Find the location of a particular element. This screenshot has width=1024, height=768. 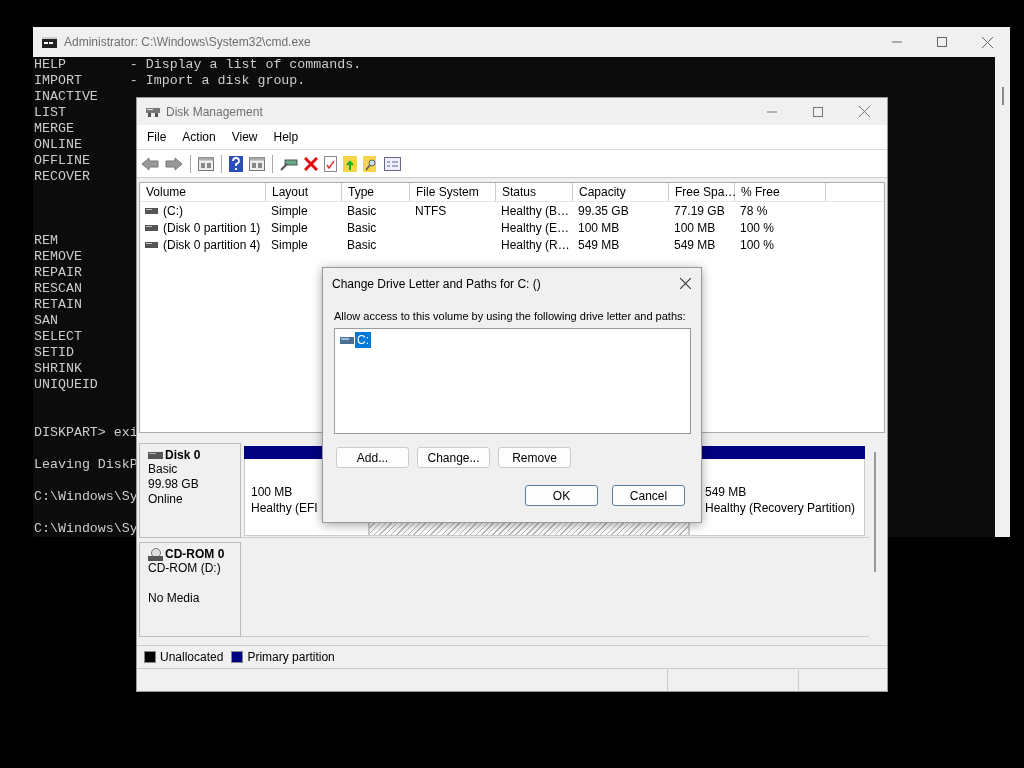

dialog-button: Remove is located at coordinates (534, 457).